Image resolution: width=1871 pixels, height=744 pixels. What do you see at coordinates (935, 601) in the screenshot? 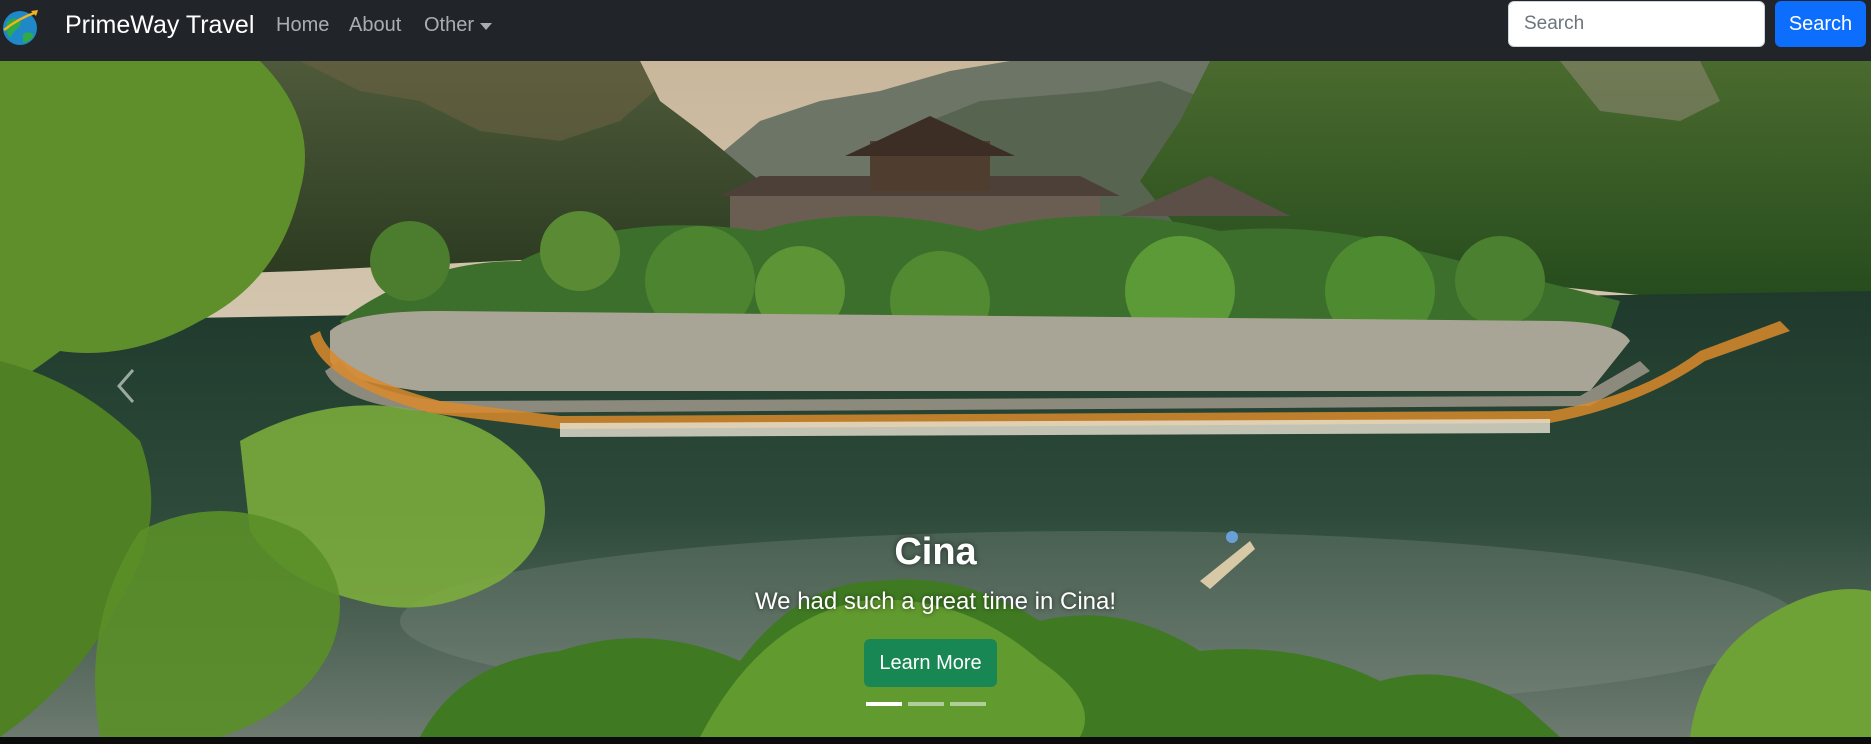
I see `caption-text: We had such a great time in Cina!` at bounding box center [935, 601].